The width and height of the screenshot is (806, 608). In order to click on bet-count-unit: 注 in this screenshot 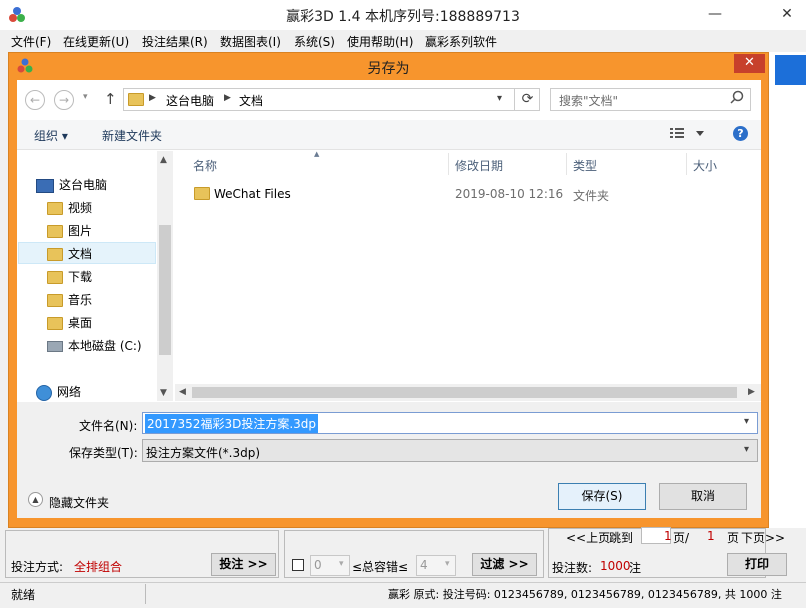, I will do `click(635, 568)`.